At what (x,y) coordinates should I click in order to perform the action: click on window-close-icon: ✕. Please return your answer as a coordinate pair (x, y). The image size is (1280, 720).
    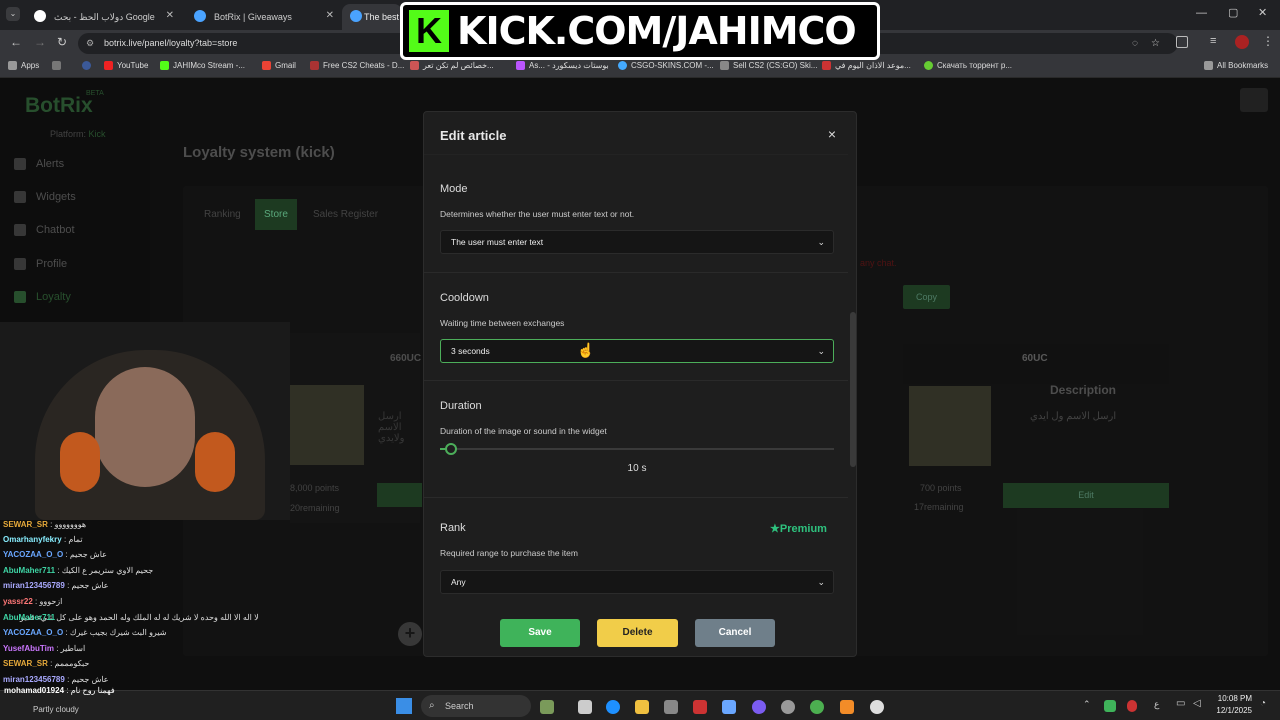
    Looking at the image, I should click on (1262, 12).